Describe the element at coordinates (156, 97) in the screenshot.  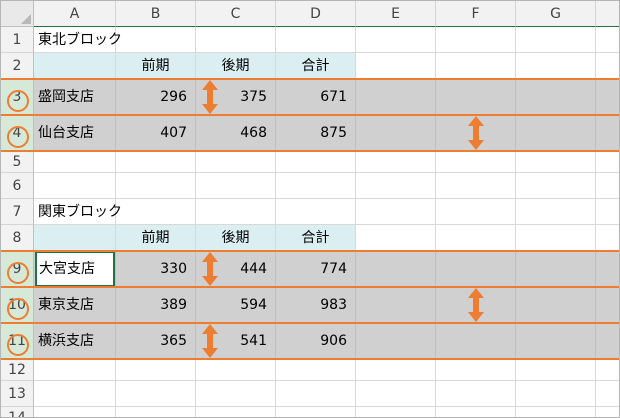
I see `cell-b3: 296` at that location.